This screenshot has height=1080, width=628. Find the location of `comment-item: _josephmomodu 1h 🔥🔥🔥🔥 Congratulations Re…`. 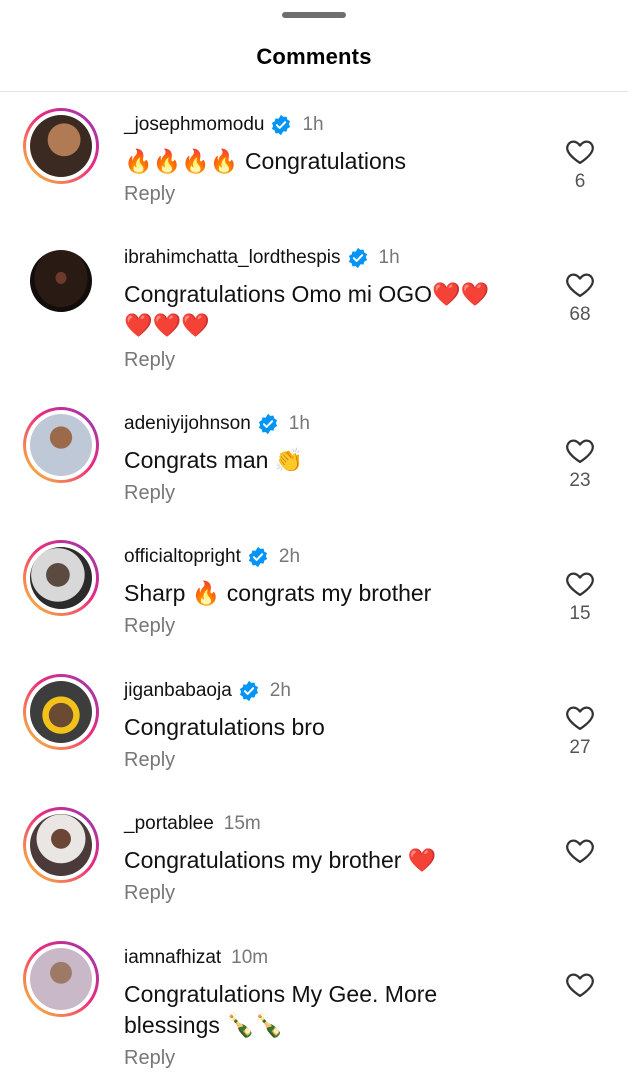

comment-item: _josephmomodu 1h 🔥🔥🔥🔥 Congratulations Re… is located at coordinates (314, 158).